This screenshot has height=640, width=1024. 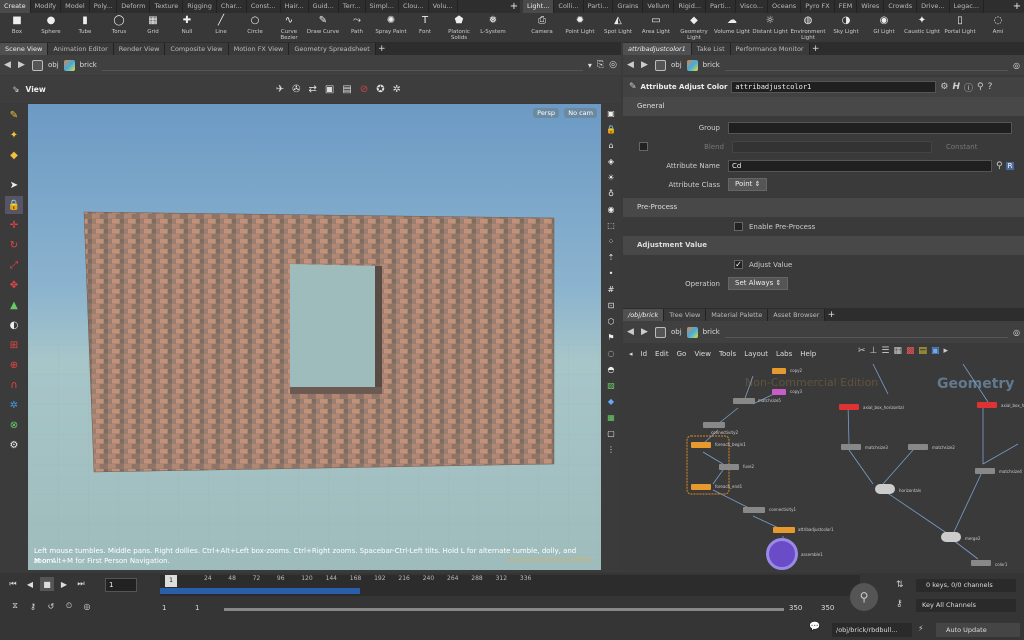 I want to click on points-icon: ⁘, so click(x=611, y=241).